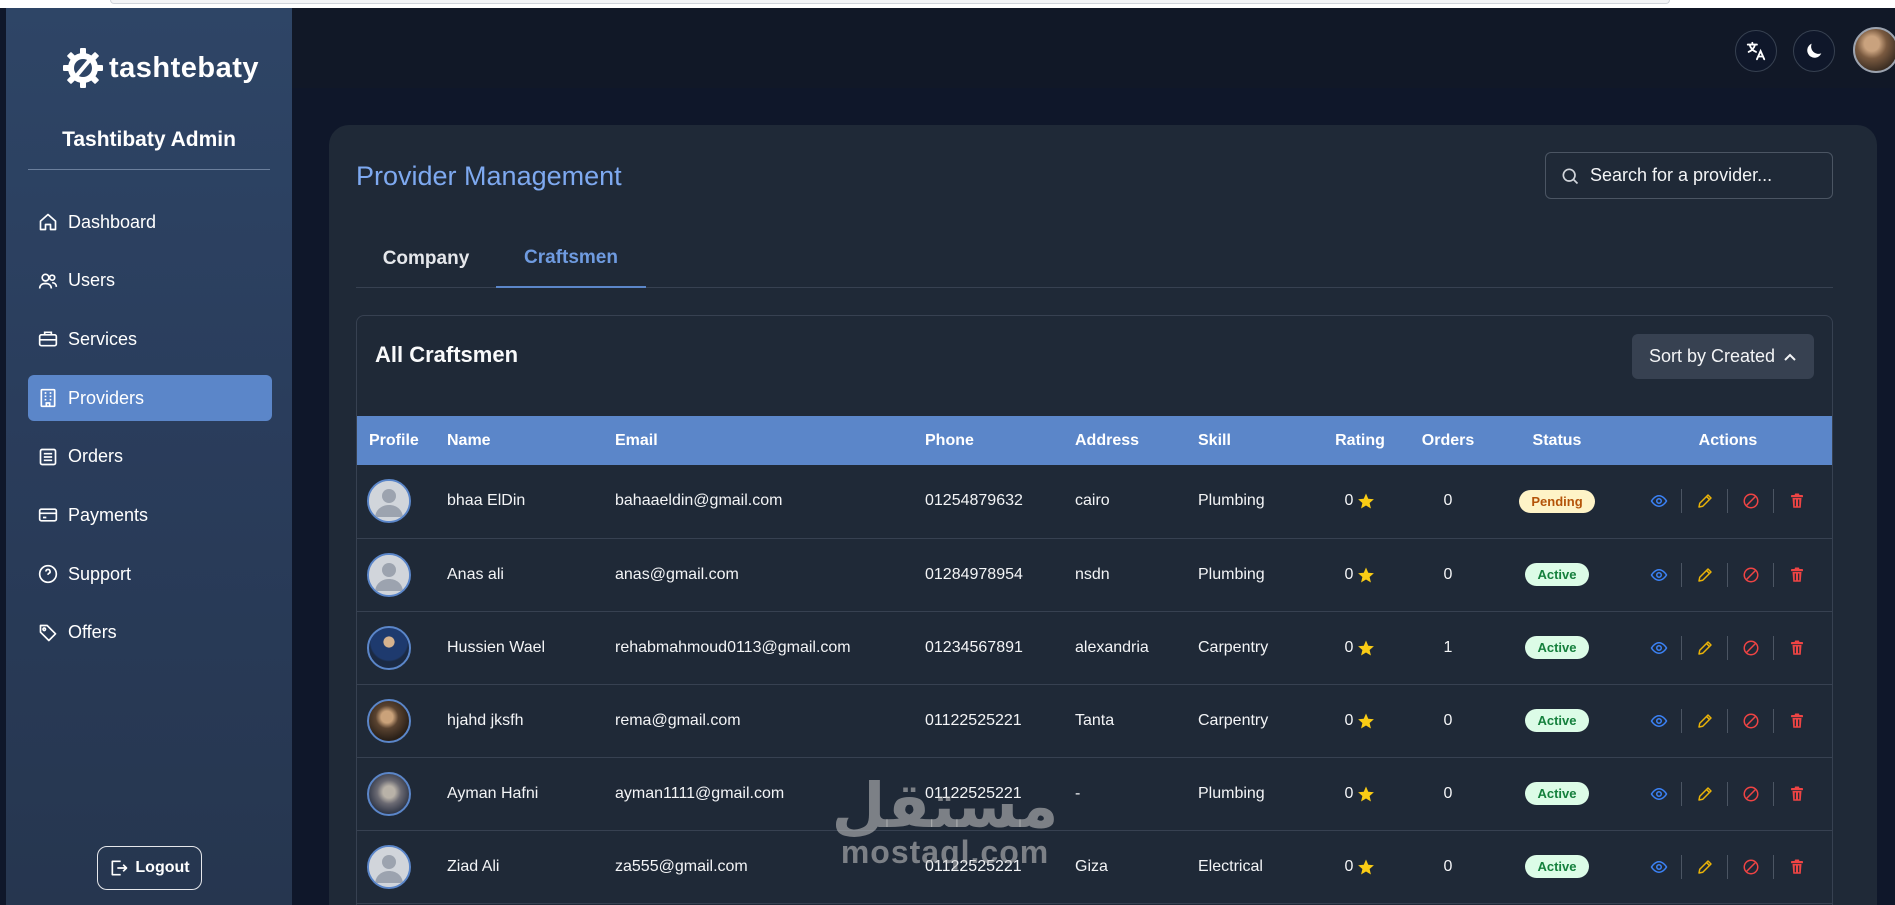  Describe the element at coordinates (1136, 440) in the screenshot. I see `column-header-address: Address` at that location.